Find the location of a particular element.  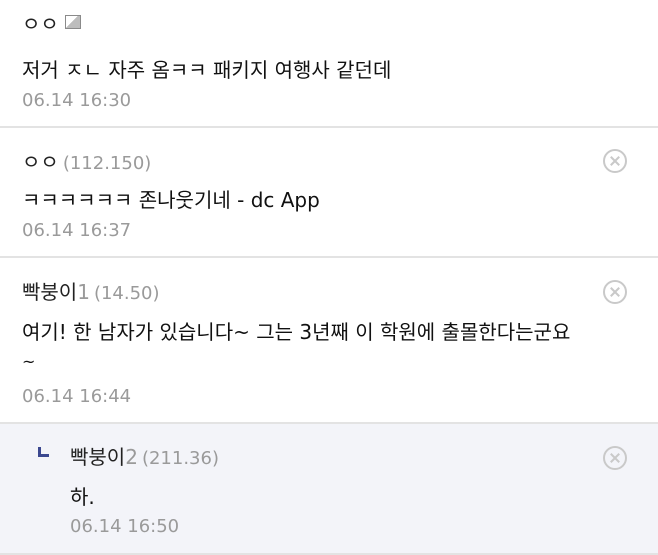

comment-author: ㅇㅇ is located at coordinates (51, 22).